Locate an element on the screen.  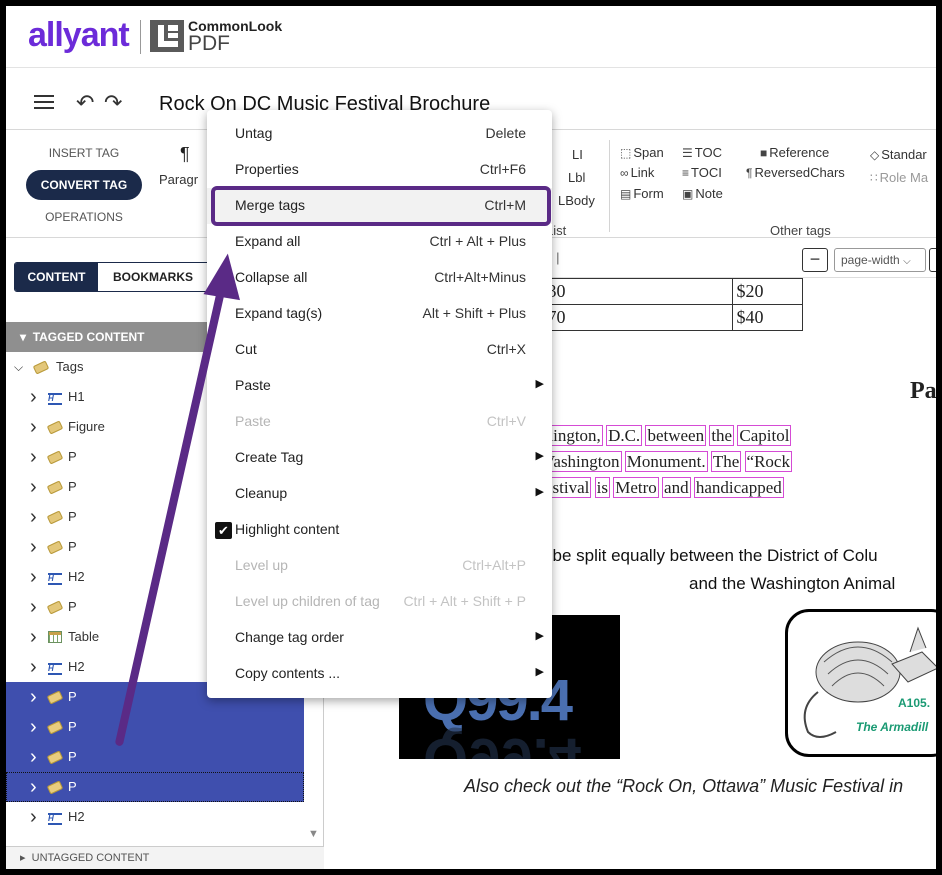
mode-insert-tag: INSERT TAG is located at coordinates (84, 153).